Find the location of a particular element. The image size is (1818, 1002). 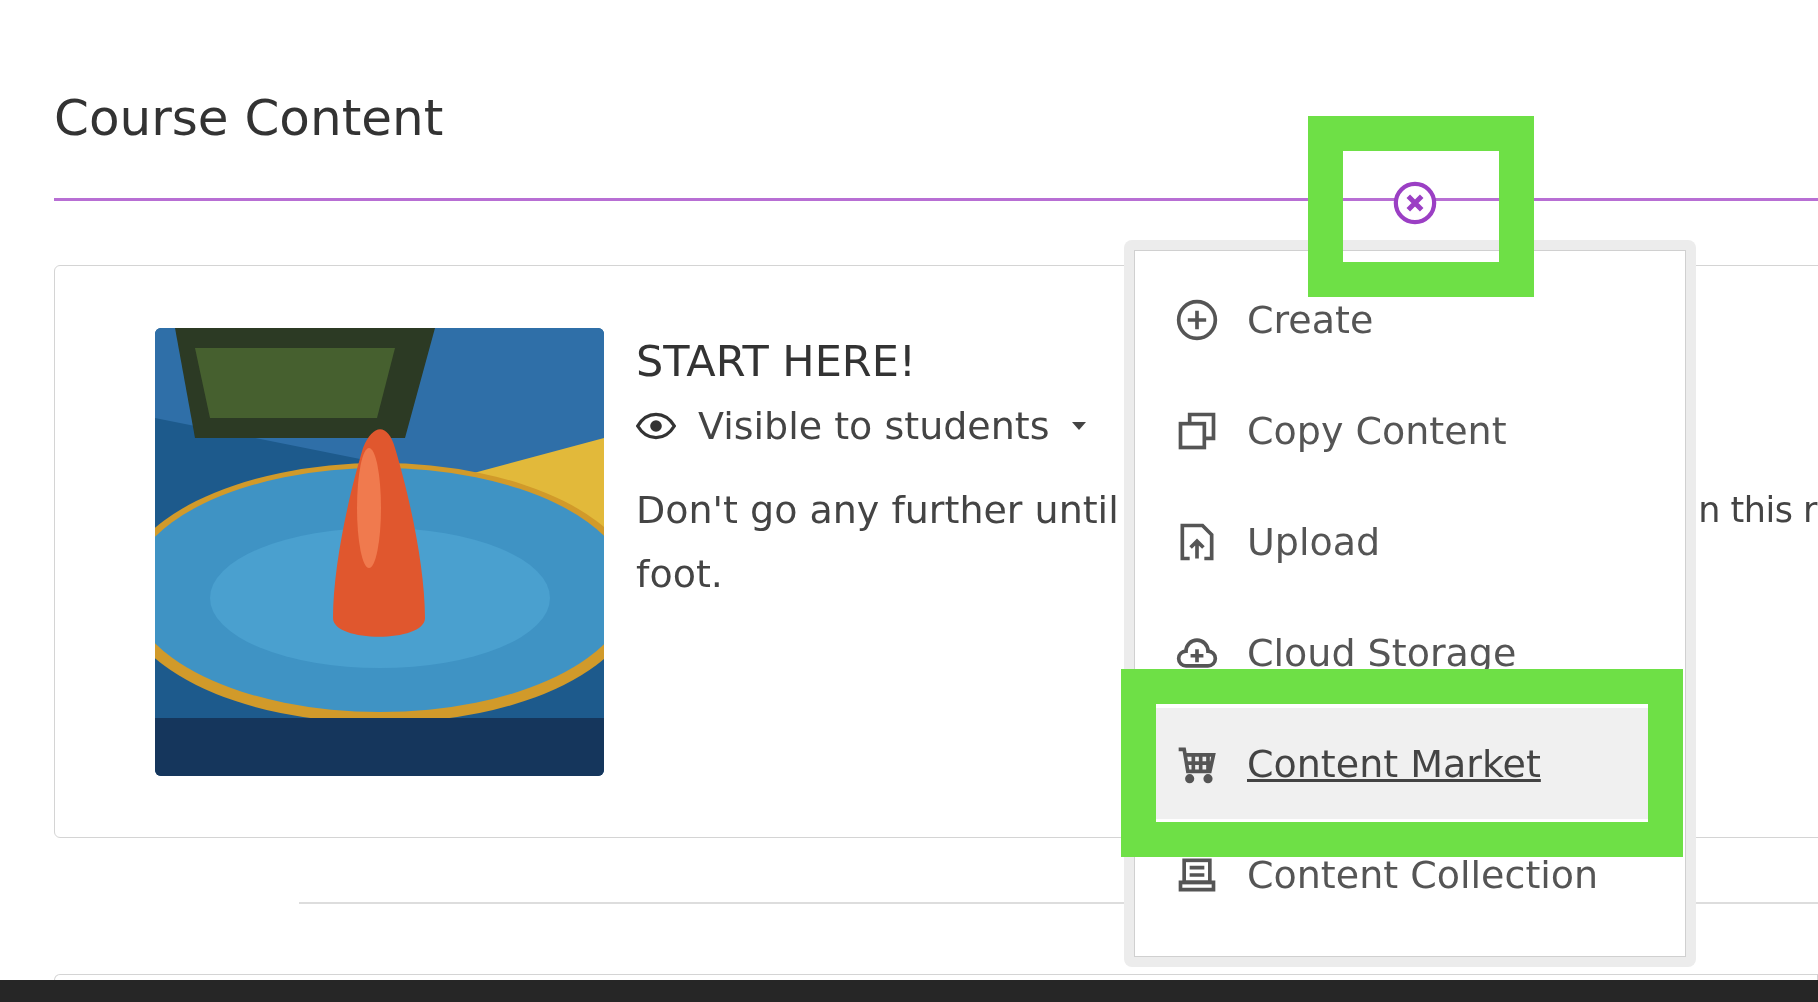

description-text: n this r is located at coordinates (1757, 510).